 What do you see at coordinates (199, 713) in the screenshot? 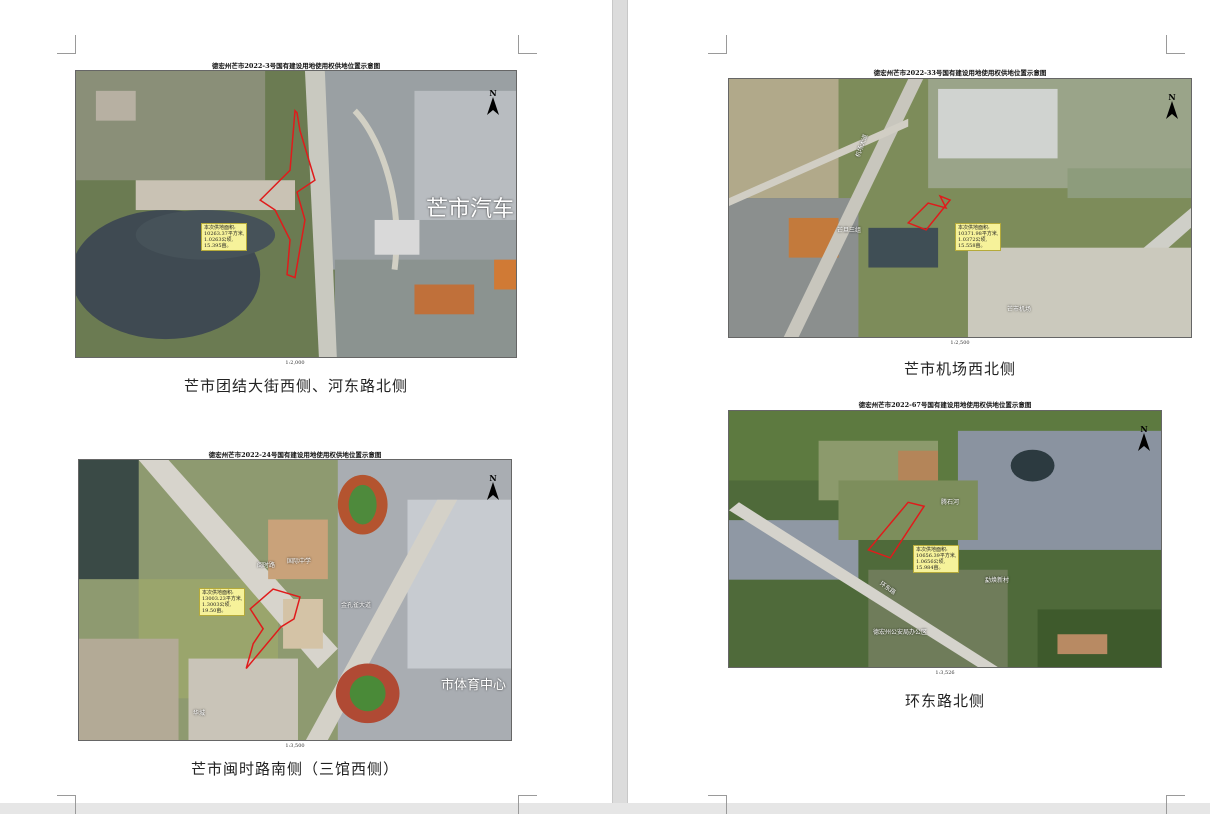
I see `place-label: 华城` at bounding box center [199, 713].